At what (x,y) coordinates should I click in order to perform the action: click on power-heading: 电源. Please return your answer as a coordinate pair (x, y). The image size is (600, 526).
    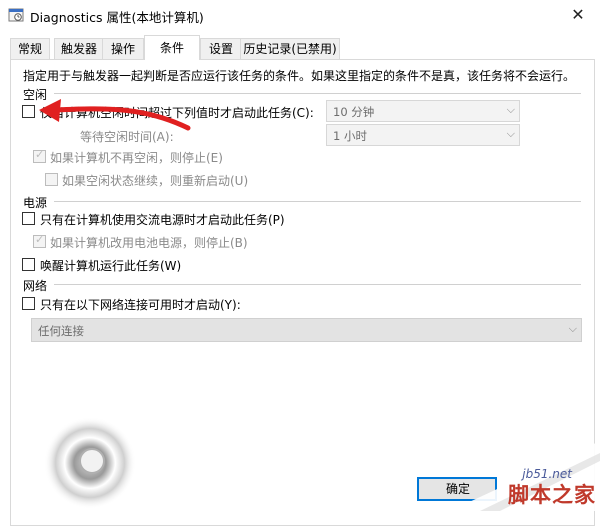
    Looking at the image, I should click on (35, 203).